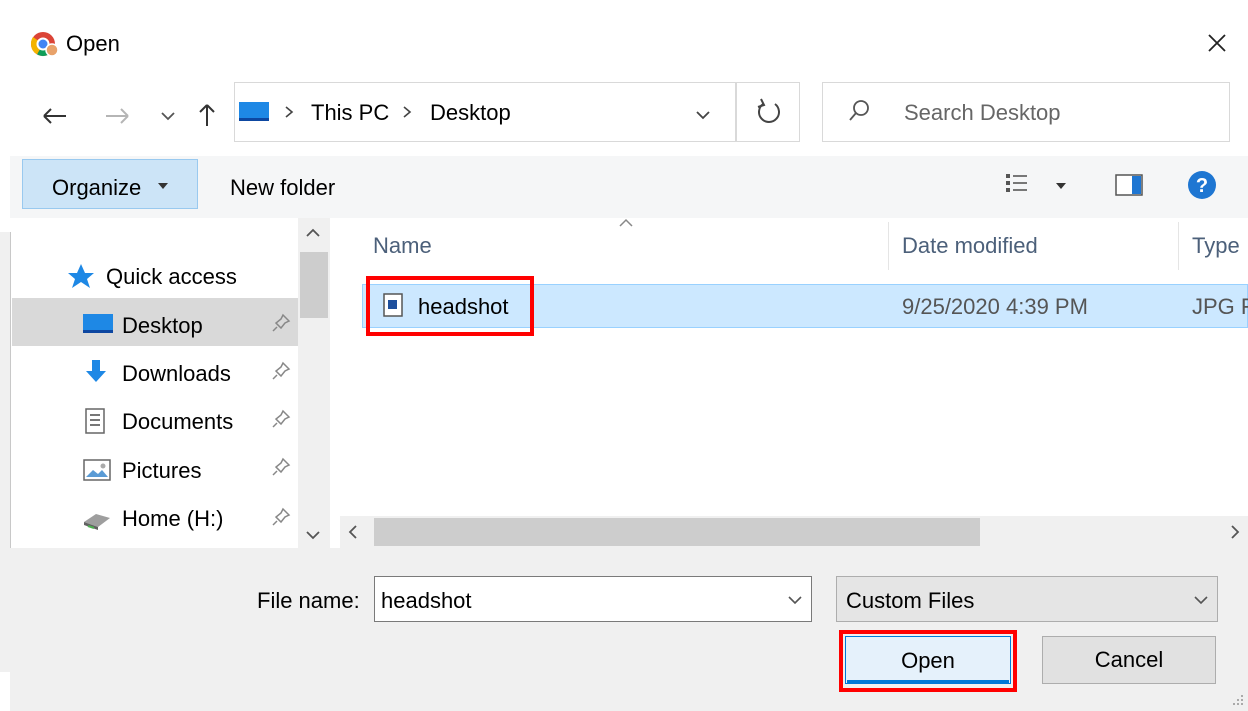  Describe the element at coordinates (93, 43) in the screenshot. I see `window-title: Open` at that location.